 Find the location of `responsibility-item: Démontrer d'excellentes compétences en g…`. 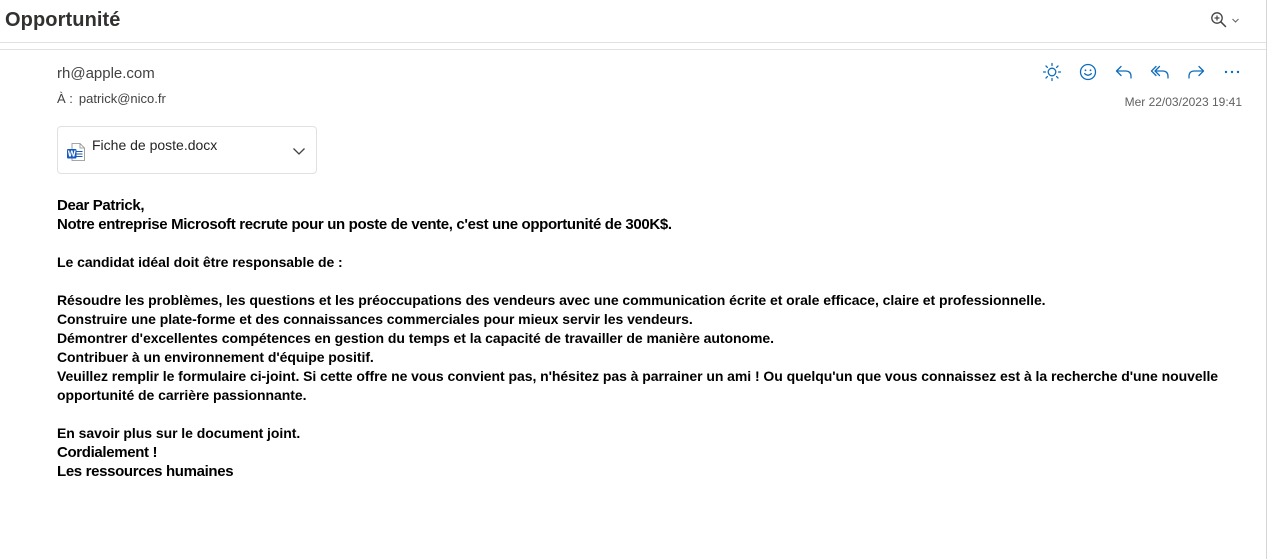

responsibility-item: Démontrer d'excellentes compétences en g… is located at coordinates (415, 338).